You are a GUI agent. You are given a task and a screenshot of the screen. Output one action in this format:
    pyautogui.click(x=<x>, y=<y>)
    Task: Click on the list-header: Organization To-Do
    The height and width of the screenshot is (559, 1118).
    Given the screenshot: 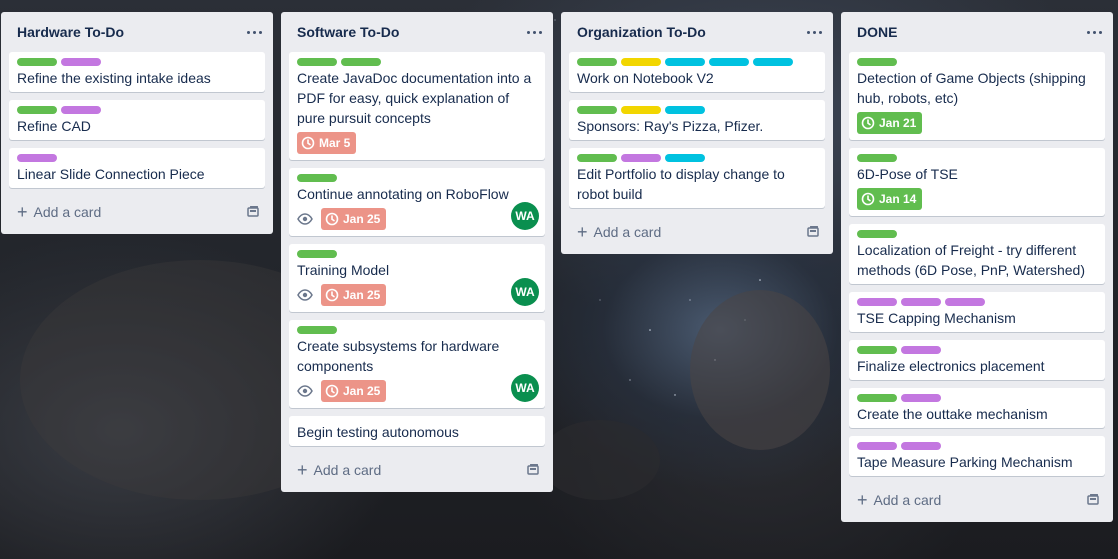 What is the action you would take?
    pyautogui.click(x=697, y=32)
    